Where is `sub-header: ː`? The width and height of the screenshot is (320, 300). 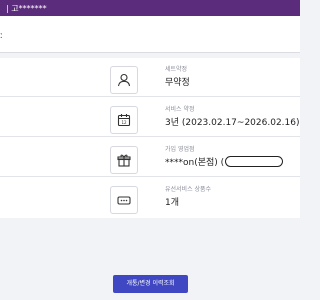 sub-header: ː is located at coordinates (150, 34).